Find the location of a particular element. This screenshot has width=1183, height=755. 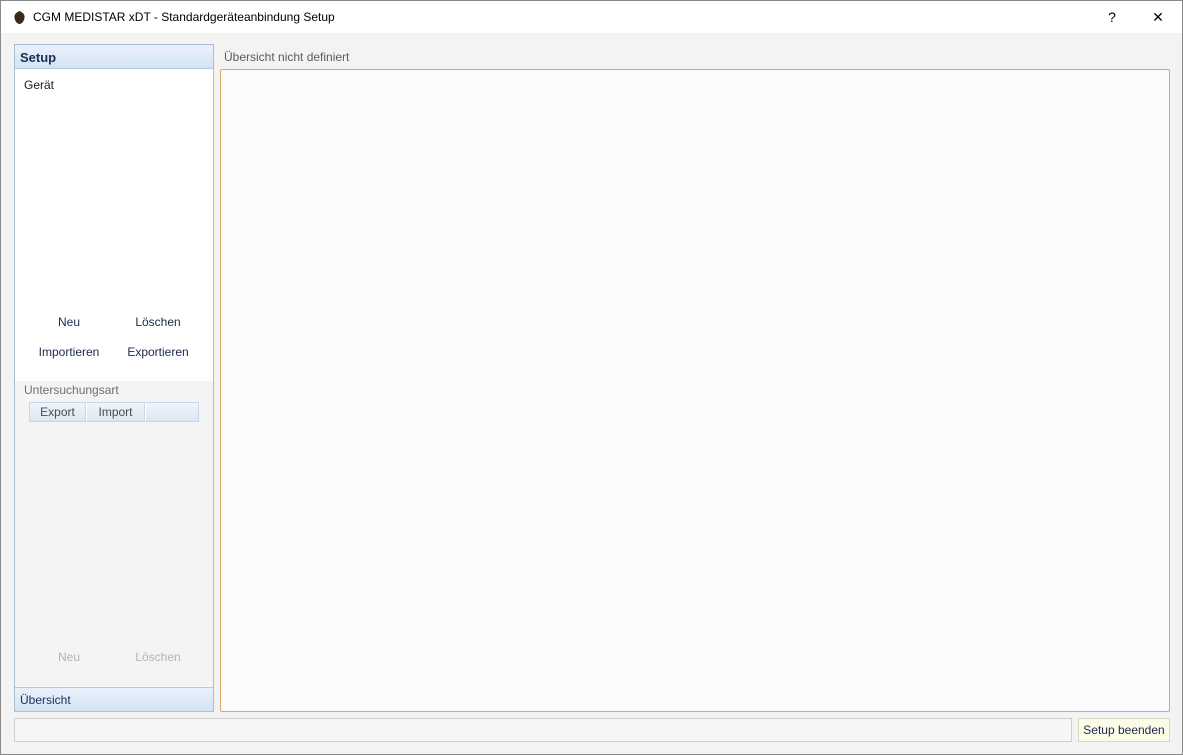

finish-setup-button: Setup beenden is located at coordinates (1124, 730).